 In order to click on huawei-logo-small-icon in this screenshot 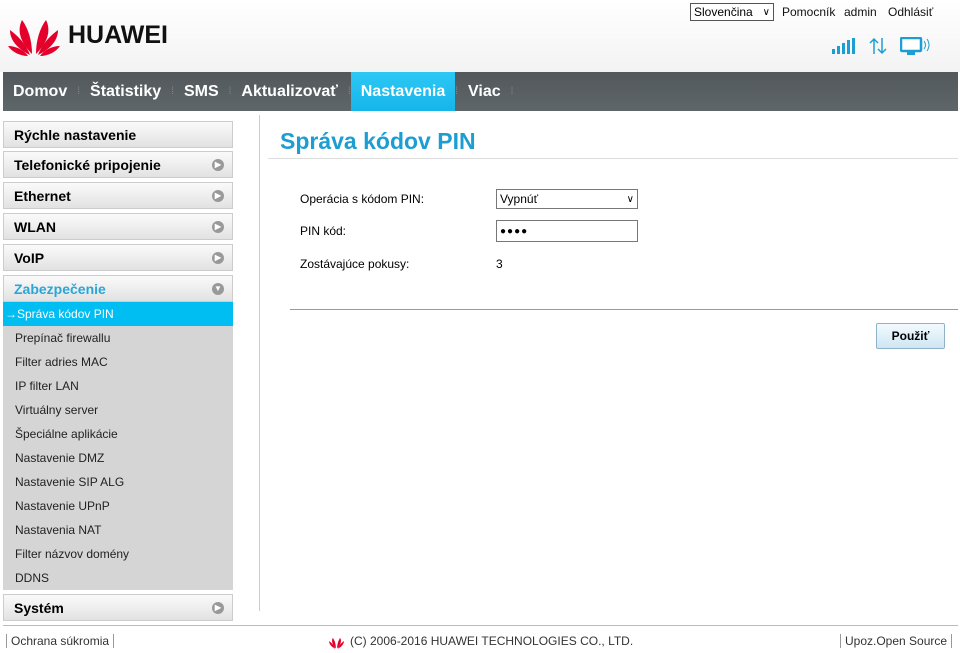, I will do `click(336, 643)`.